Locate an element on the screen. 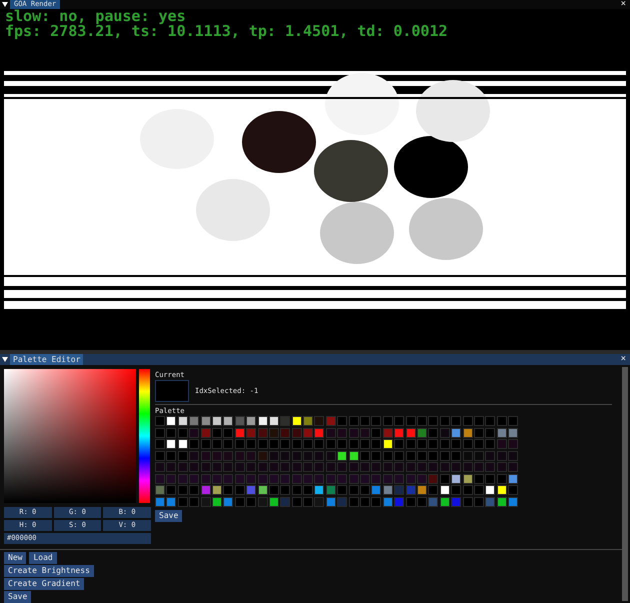 This screenshot has width=630, height=603. button: Save is located at coordinates (168, 516).